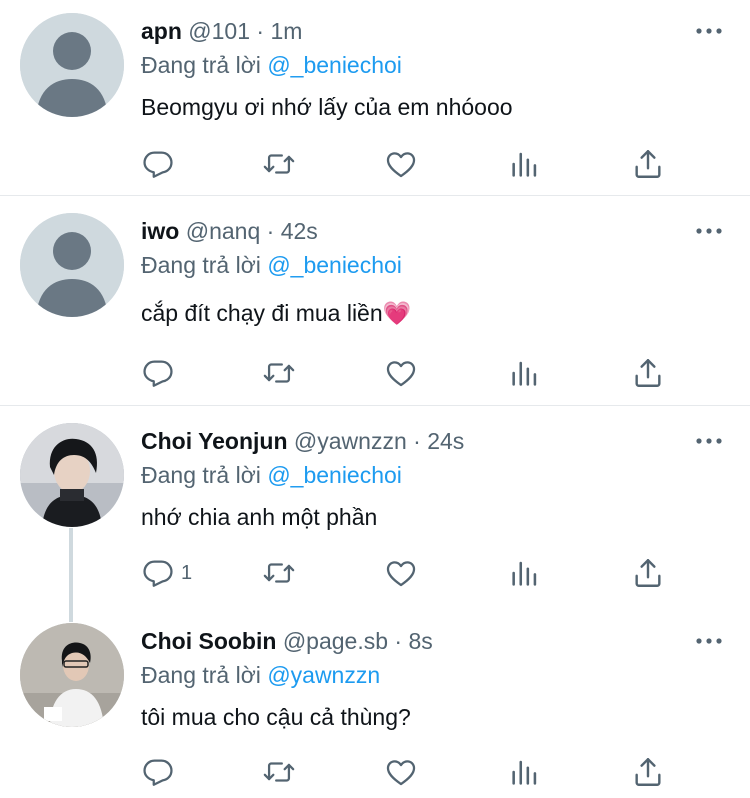 The height and width of the screenshot is (798, 750). Describe the element at coordinates (327, 107) in the screenshot. I see `tweet-text: Beomgyu ơi nhớ lấy của em nhóooo` at that location.